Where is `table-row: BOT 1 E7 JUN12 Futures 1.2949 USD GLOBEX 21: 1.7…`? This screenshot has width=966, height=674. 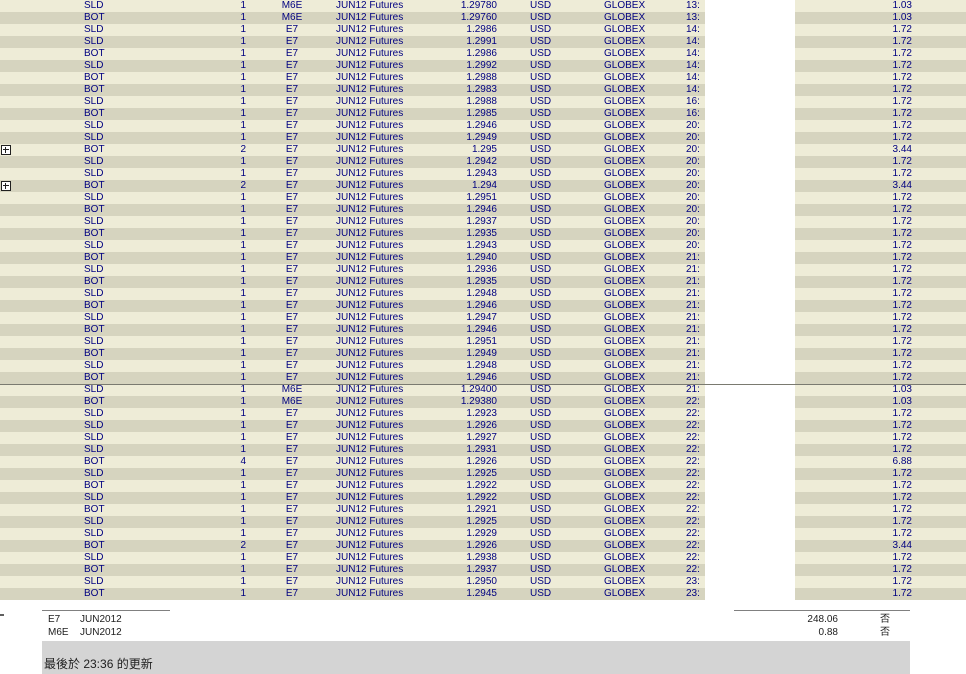 table-row: BOT 1 E7 JUN12 Futures 1.2949 USD GLOBEX 21: 1.7… is located at coordinates (483, 354).